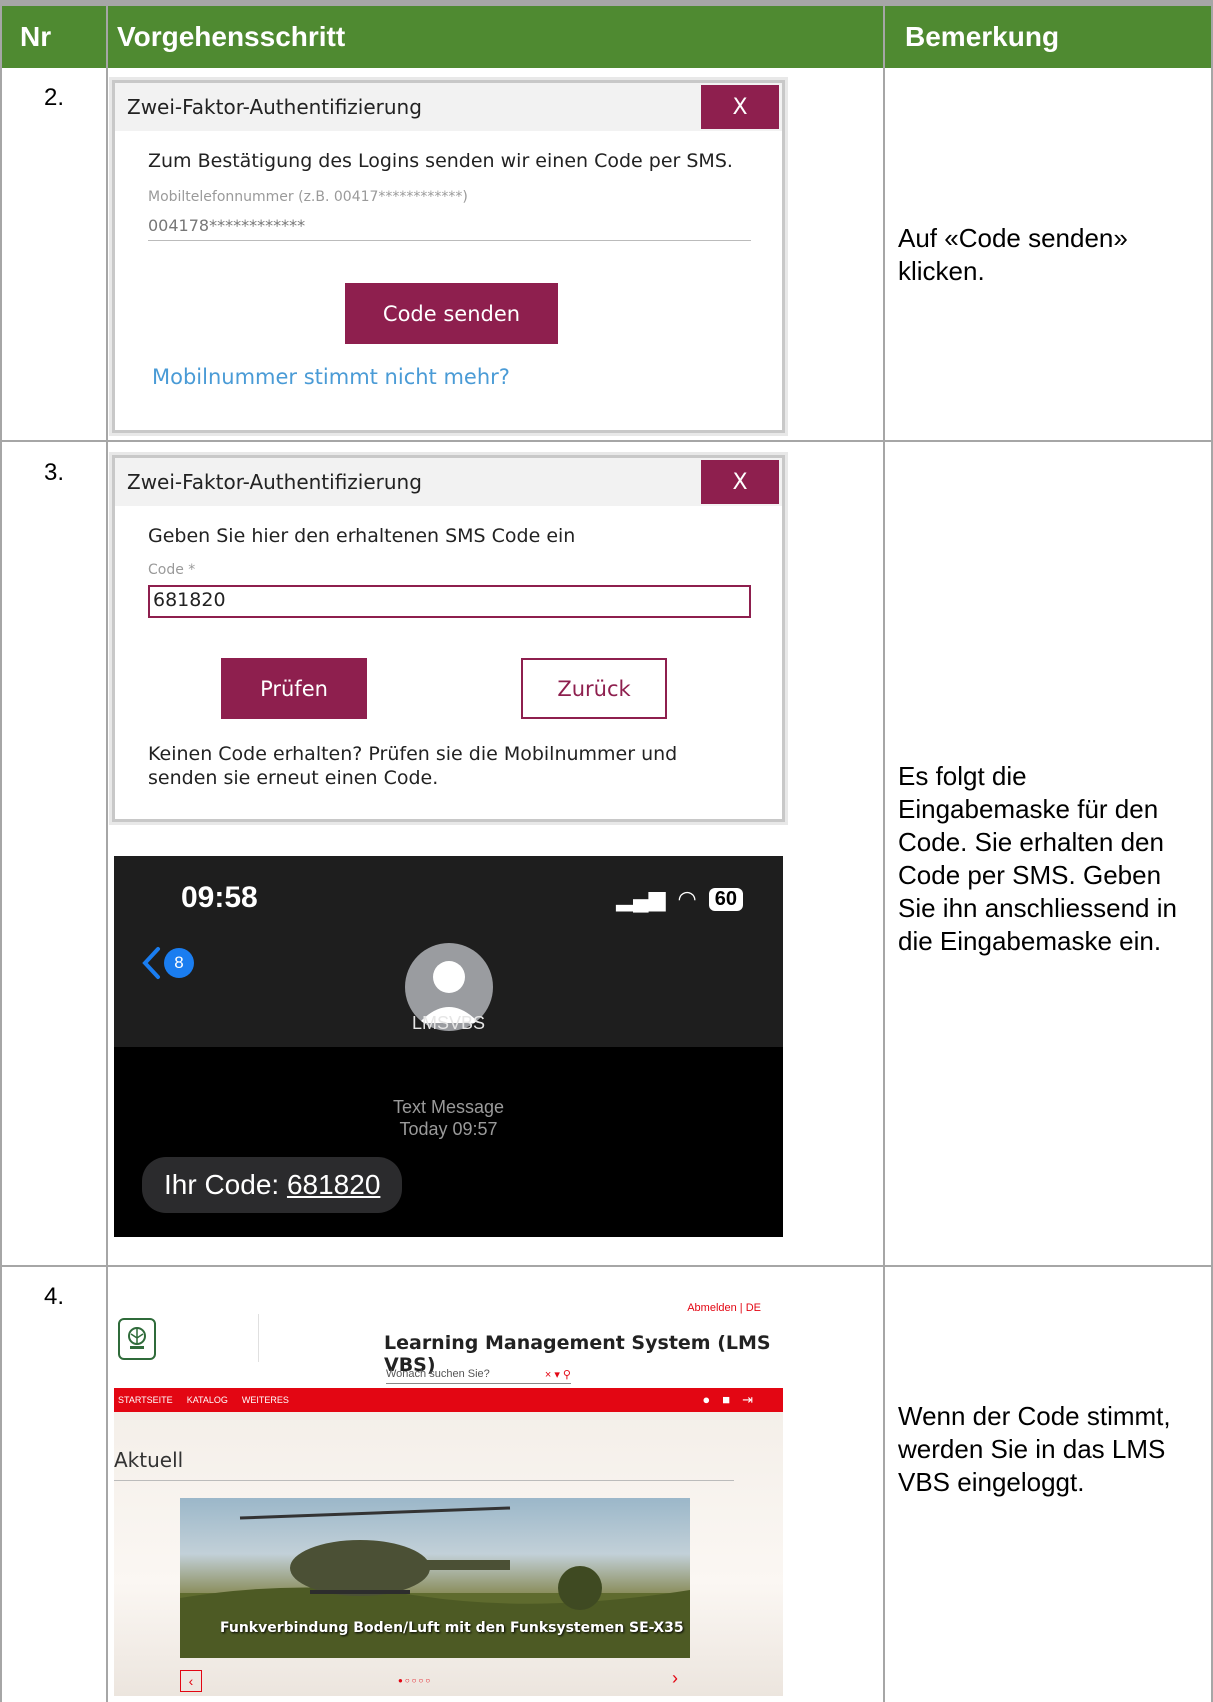 This screenshot has height=1702, width=1213. Describe the element at coordinates (151, 963) in the screenshot. I see `chevron-left-icon` at that location.